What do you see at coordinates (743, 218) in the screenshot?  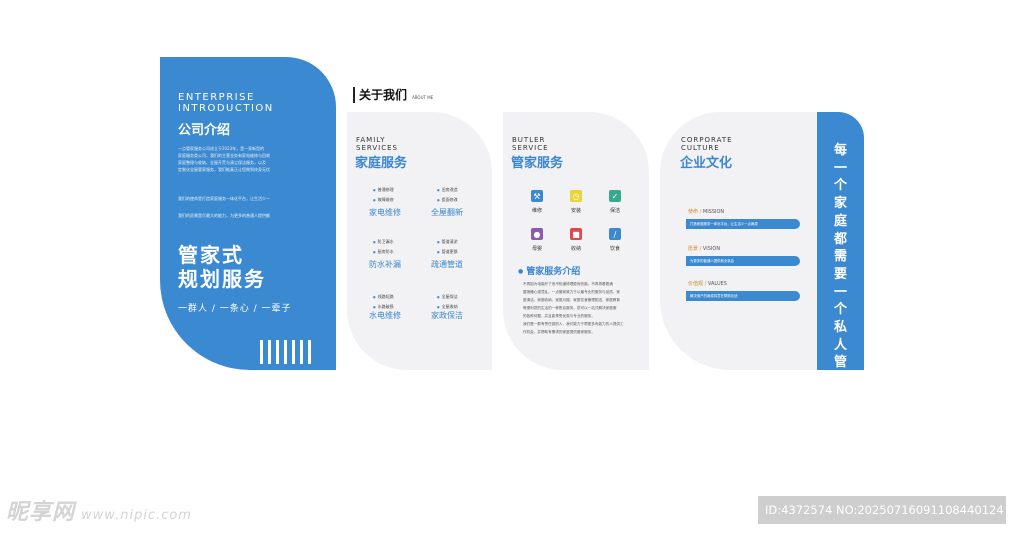 I see `culture-item-mission: 使命 / MISSION 打造家庭服务一体化平台，让生活少一点麻烦` at bounding box center [743, 218].